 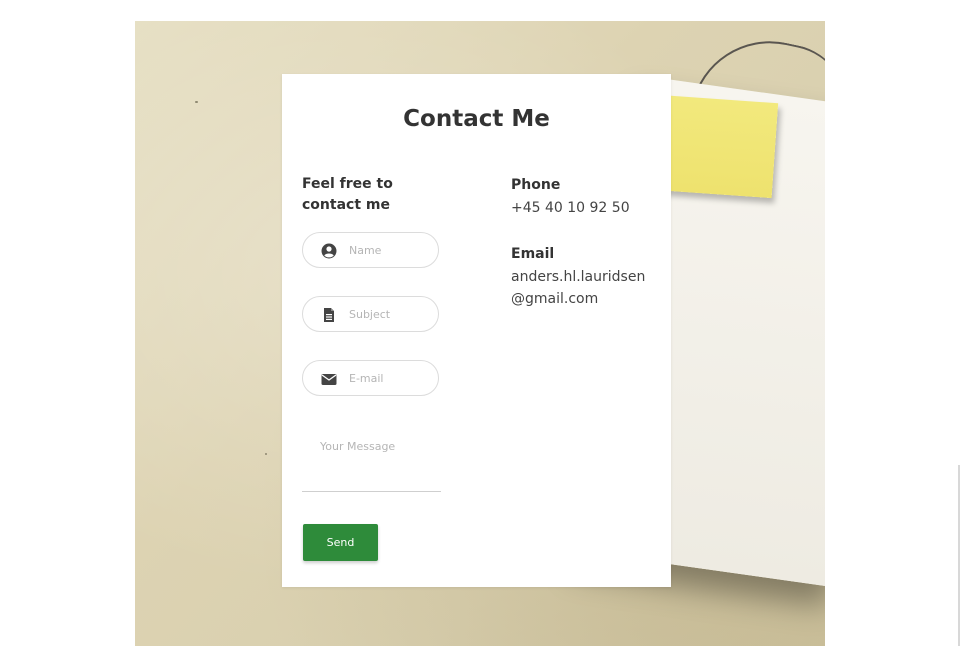 What do you see at coordinates (533, 254) in the screenshot?
I see `email-label: Email` at bounding box center [533, 254].